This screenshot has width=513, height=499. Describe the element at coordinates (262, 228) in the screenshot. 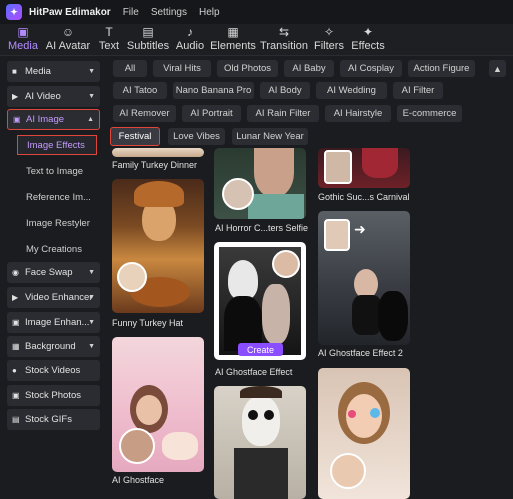

I see `card-caption: AI Horror C...ters Selfie` at that location.